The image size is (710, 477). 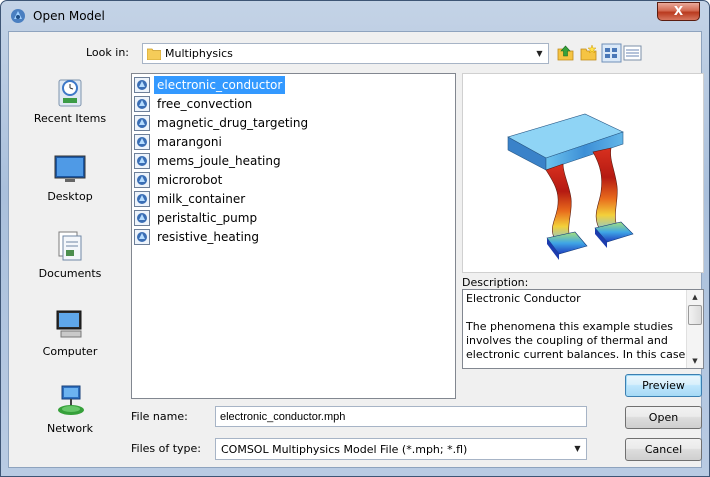 I want to click on title-bar: Open Model X, so click(x=355, y=16).